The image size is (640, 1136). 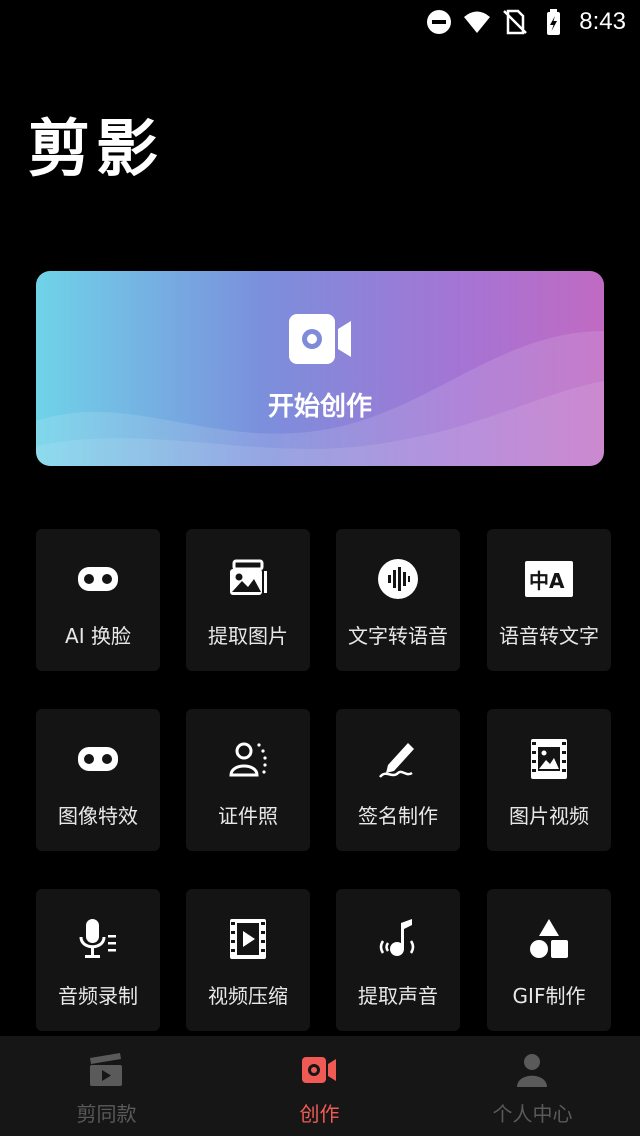 I want to click on tool-ai-face-swap: AI 换脸, so click(x=98, y=600).